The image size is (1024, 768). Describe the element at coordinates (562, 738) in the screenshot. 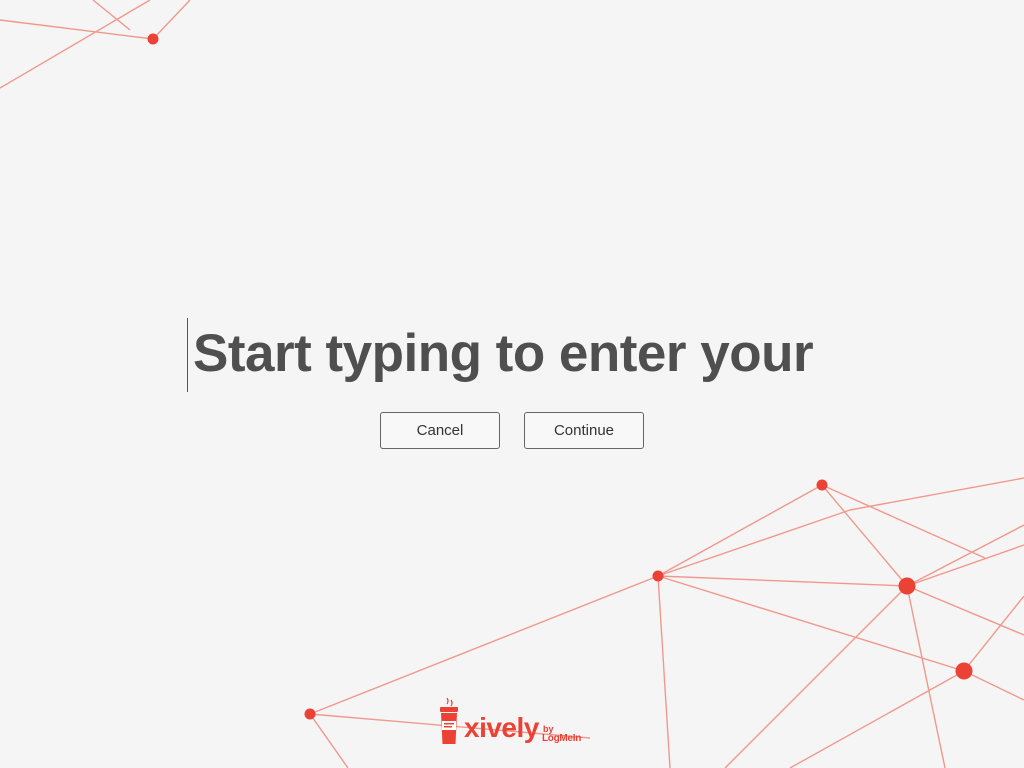

I see `brand-company: LogMeIn` at that location.